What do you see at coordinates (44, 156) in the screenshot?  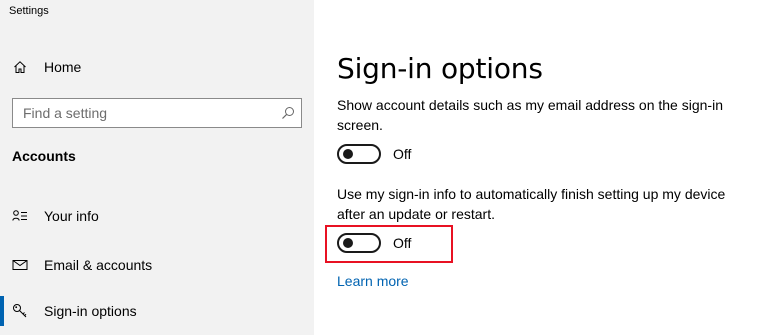 I see `section-heading-accounts: Accounts` at bounding box center [44, 156].